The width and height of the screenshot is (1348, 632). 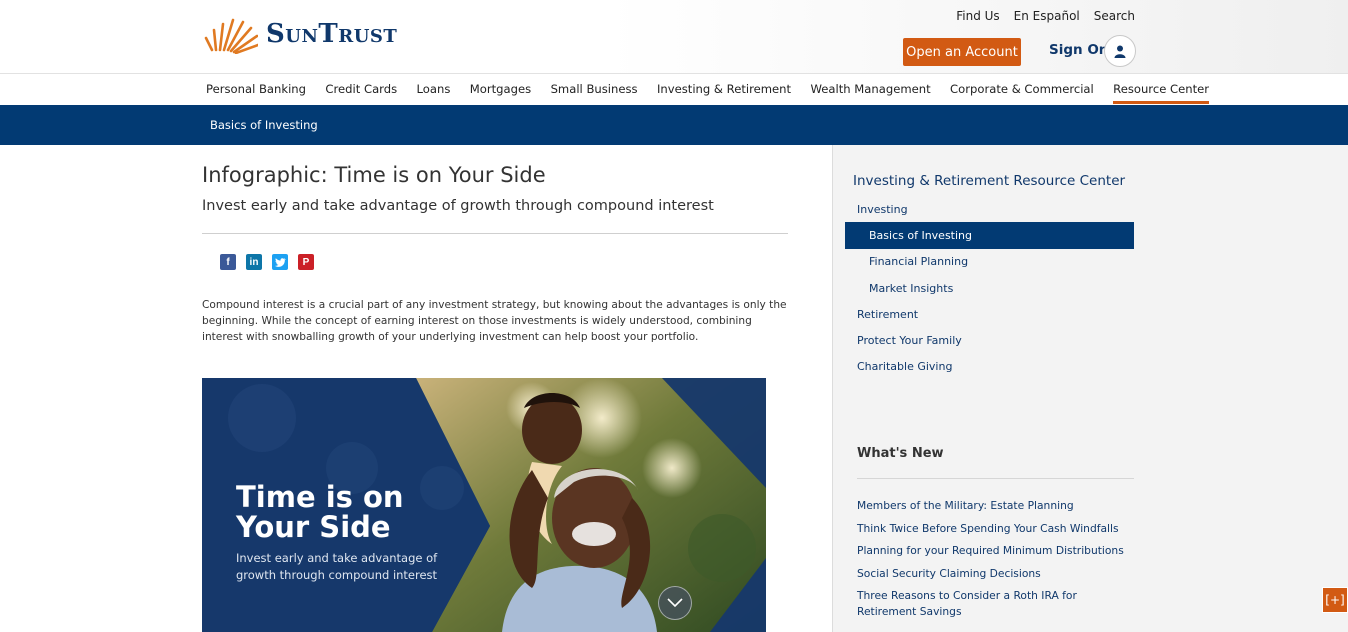 What do you see at coordinates (870, 93) in the screenshot?
I see `nav-wealth-management: Wealth Management` at bounding box center [870, 93].